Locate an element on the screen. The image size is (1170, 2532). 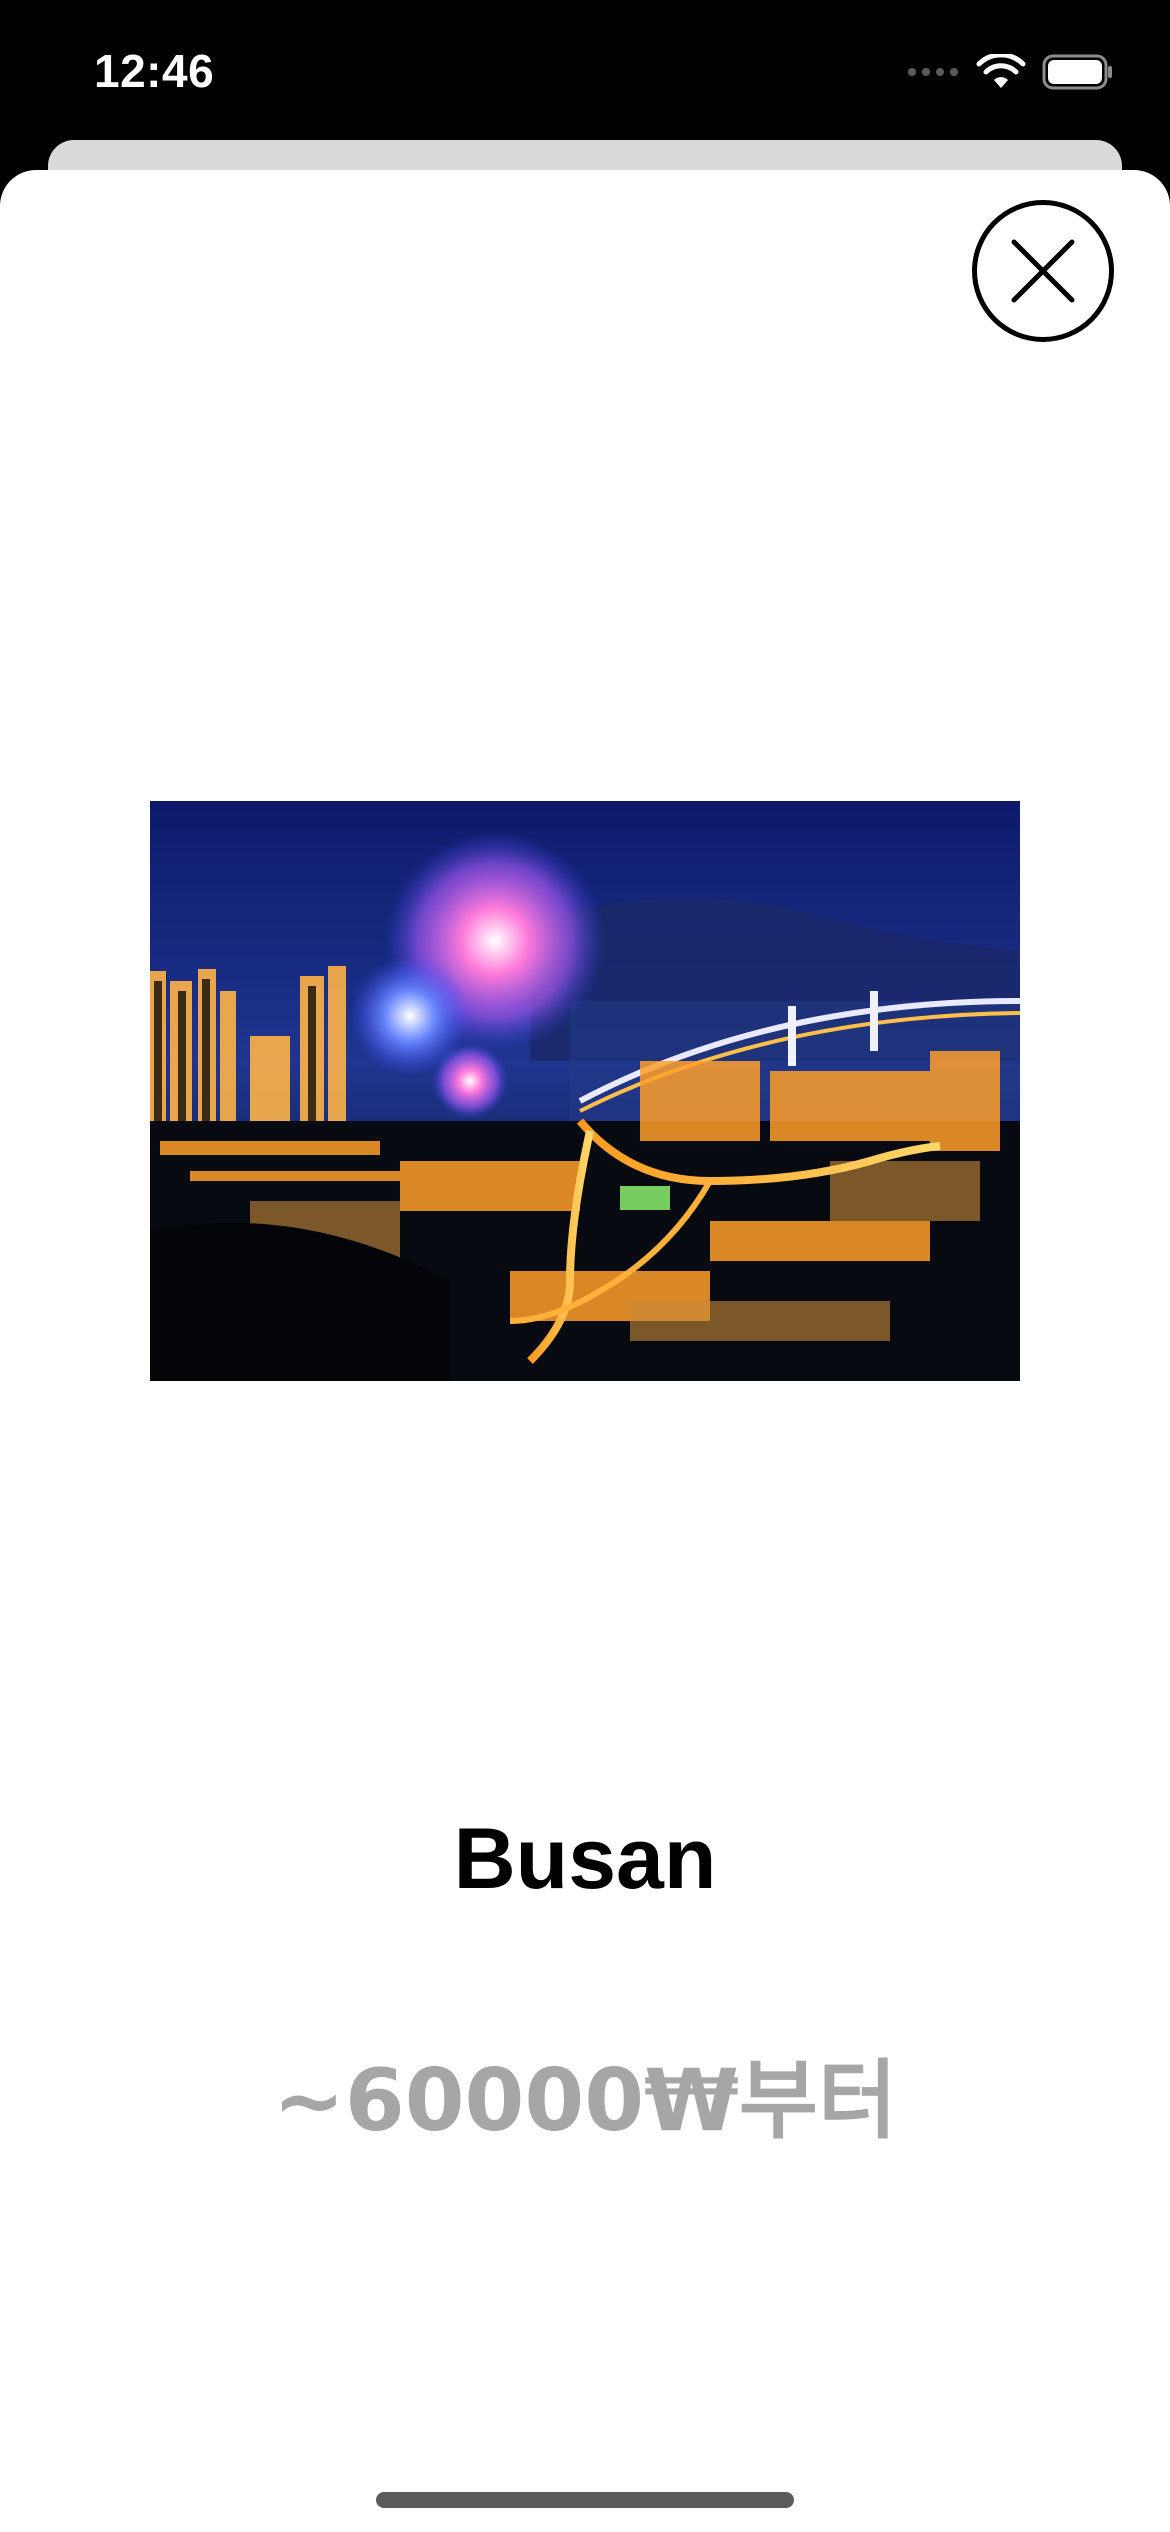
city-title: Busan is located at coordinates (585, 1859).